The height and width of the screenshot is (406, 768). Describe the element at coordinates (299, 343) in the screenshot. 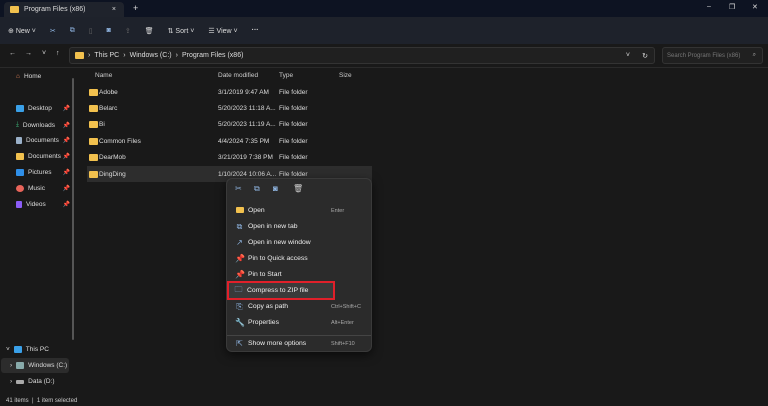

I see `menu-item-show-more-options: ⇱ Show more options Shift+F10` at that location.